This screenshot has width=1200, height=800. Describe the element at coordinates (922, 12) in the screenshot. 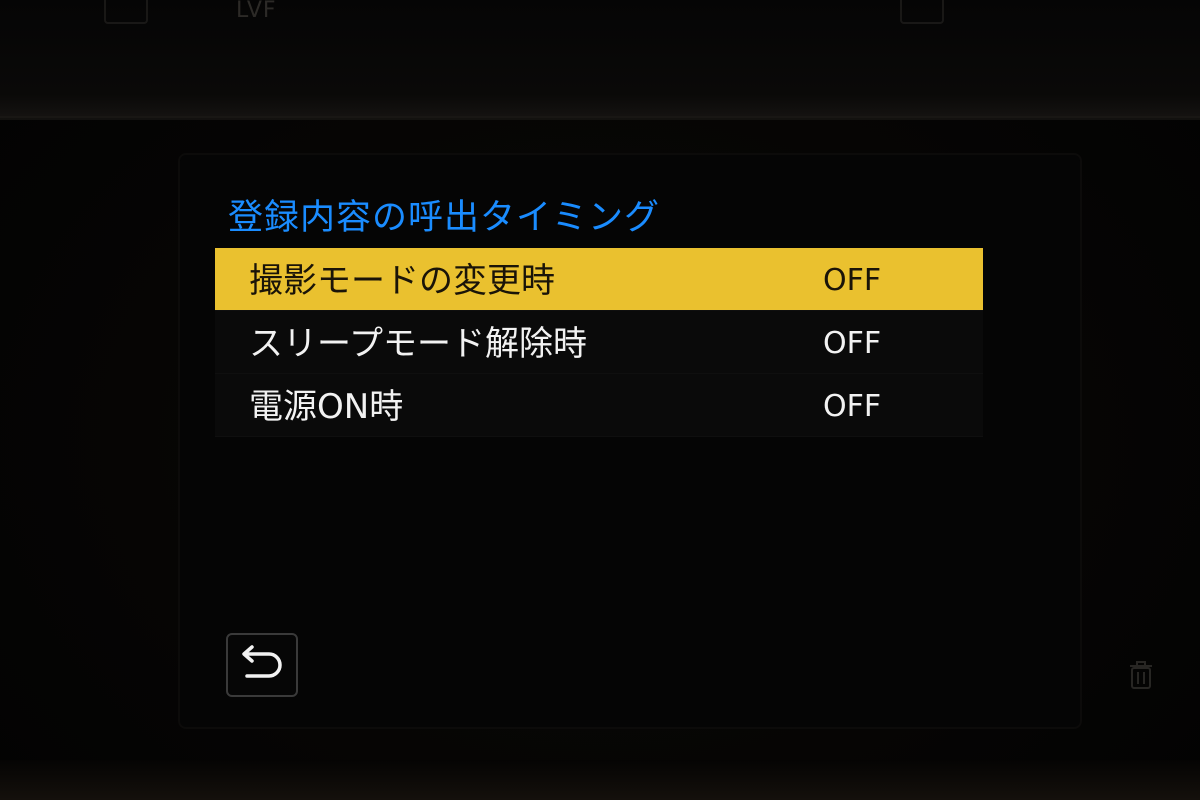

I see `display-icon` at that location.